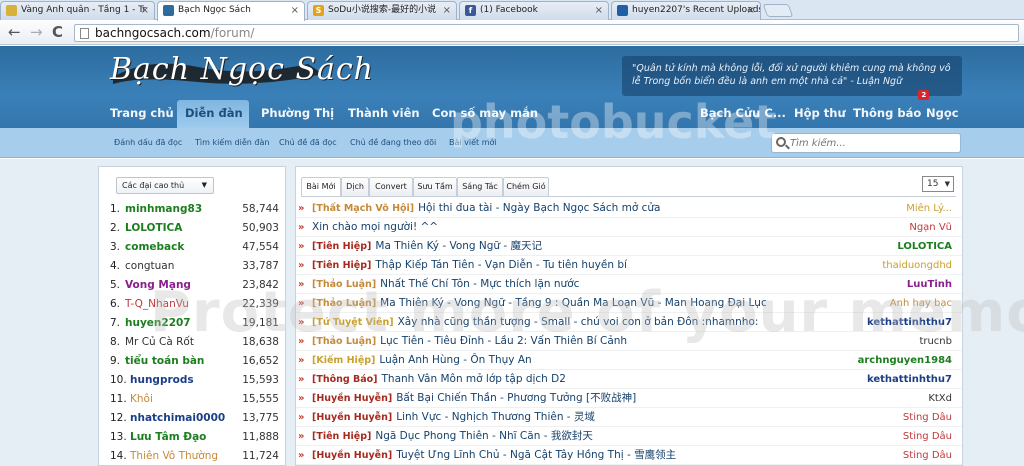 The height and width of the screenshot is (466, 1024). What do you see at coordinates (534, 10) in the screenshot?
I see `browser-tab-3: f (1) Facebook ×` at bounding box center [534, 10].